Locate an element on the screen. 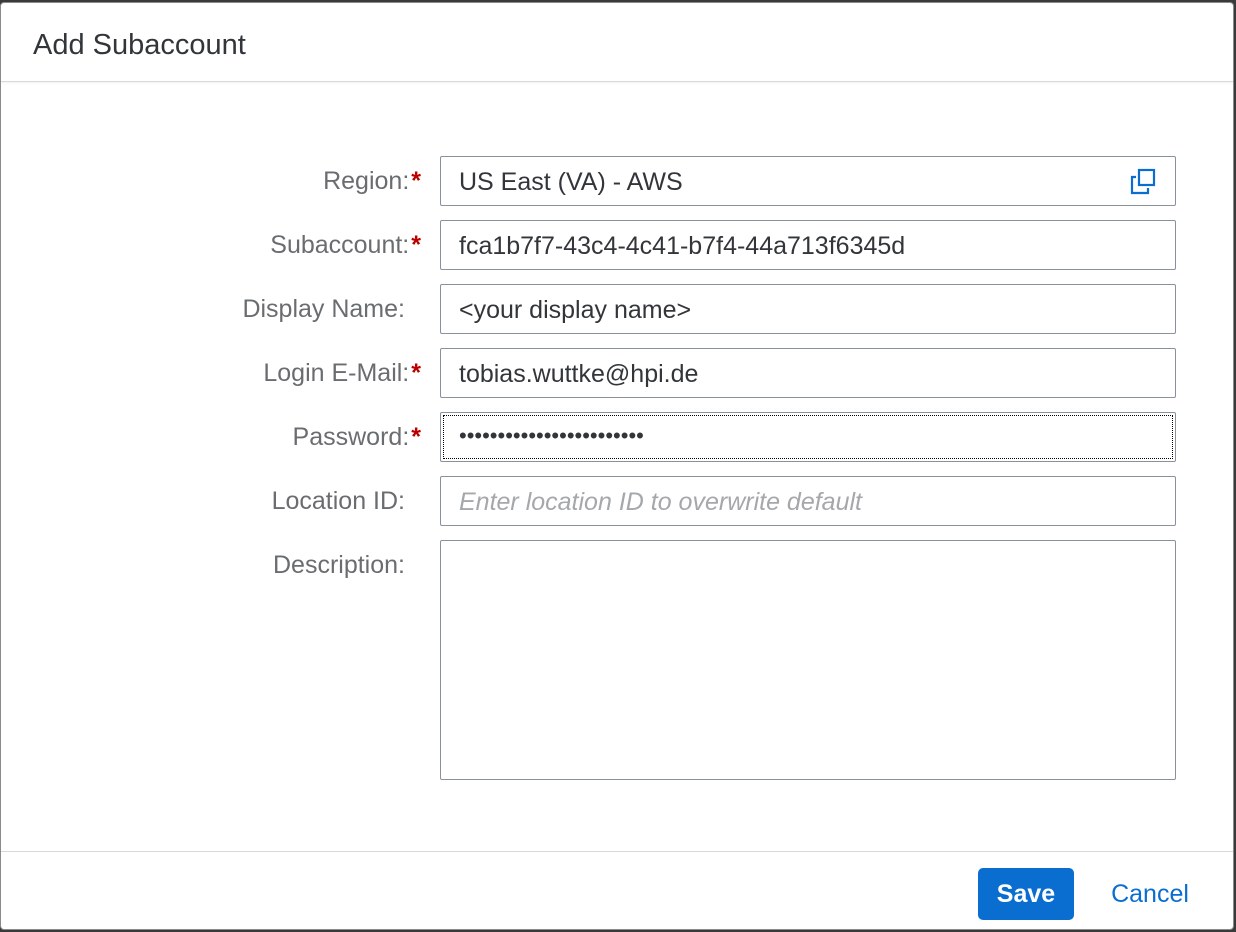  login-email-label-text: Login E-Mail: is located at coordinates (336, 373).